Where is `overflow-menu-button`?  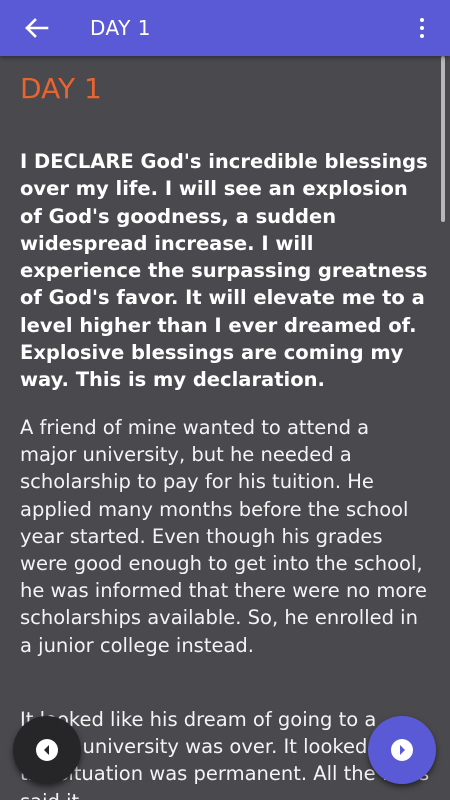 overflow-menu-button is located at coordinates (422, 28).